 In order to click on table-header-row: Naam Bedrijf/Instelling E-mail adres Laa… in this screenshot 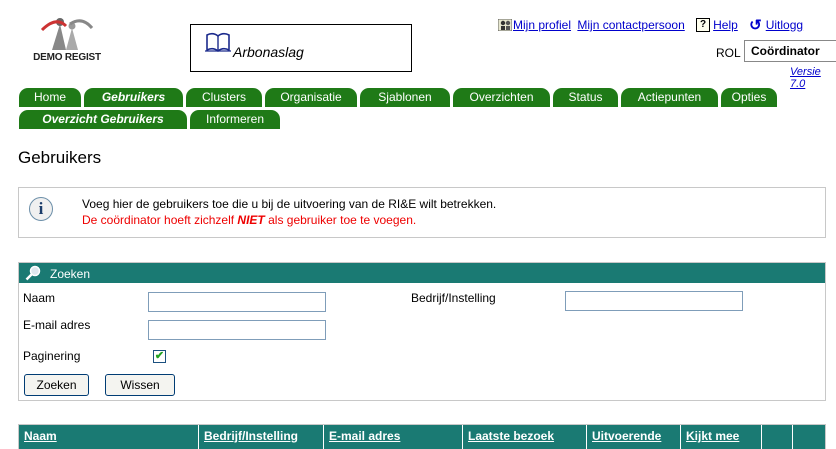, I will do `click(422, 437)`.